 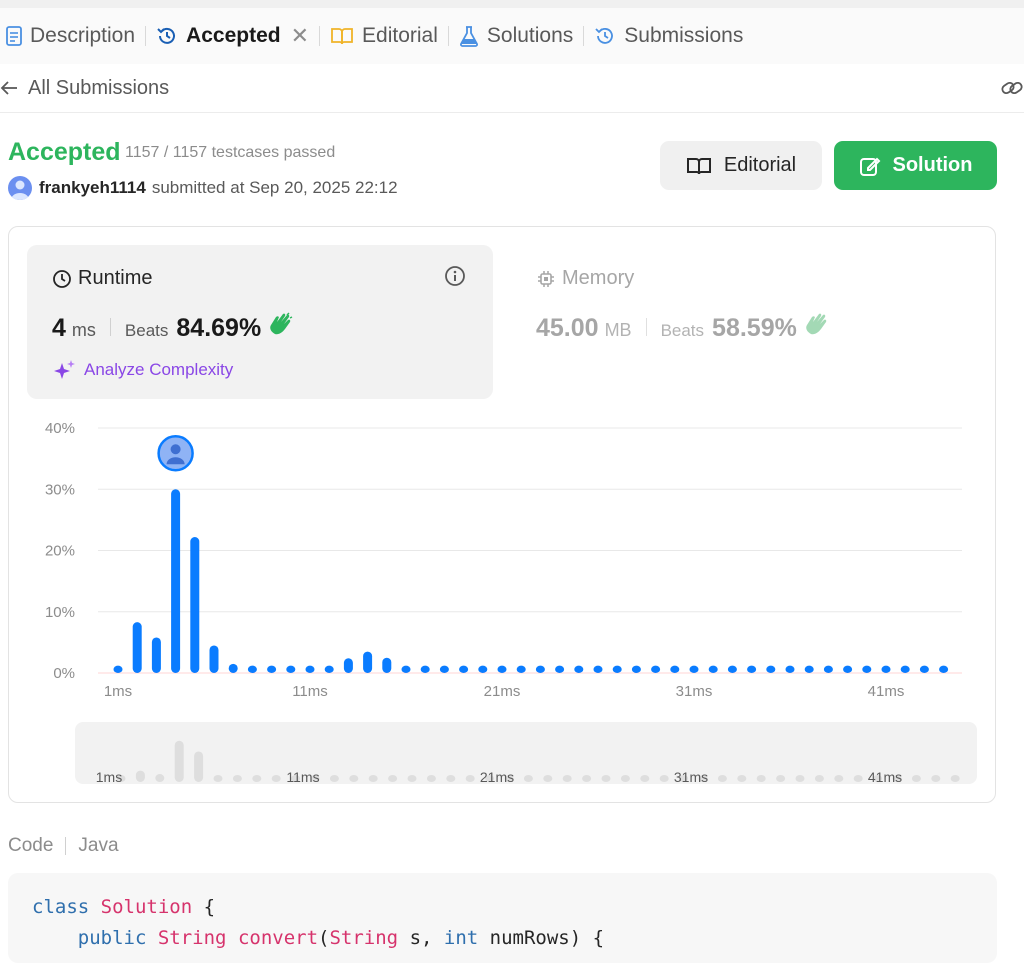 I want to click on edit-icon, so click(x=869, y=166).